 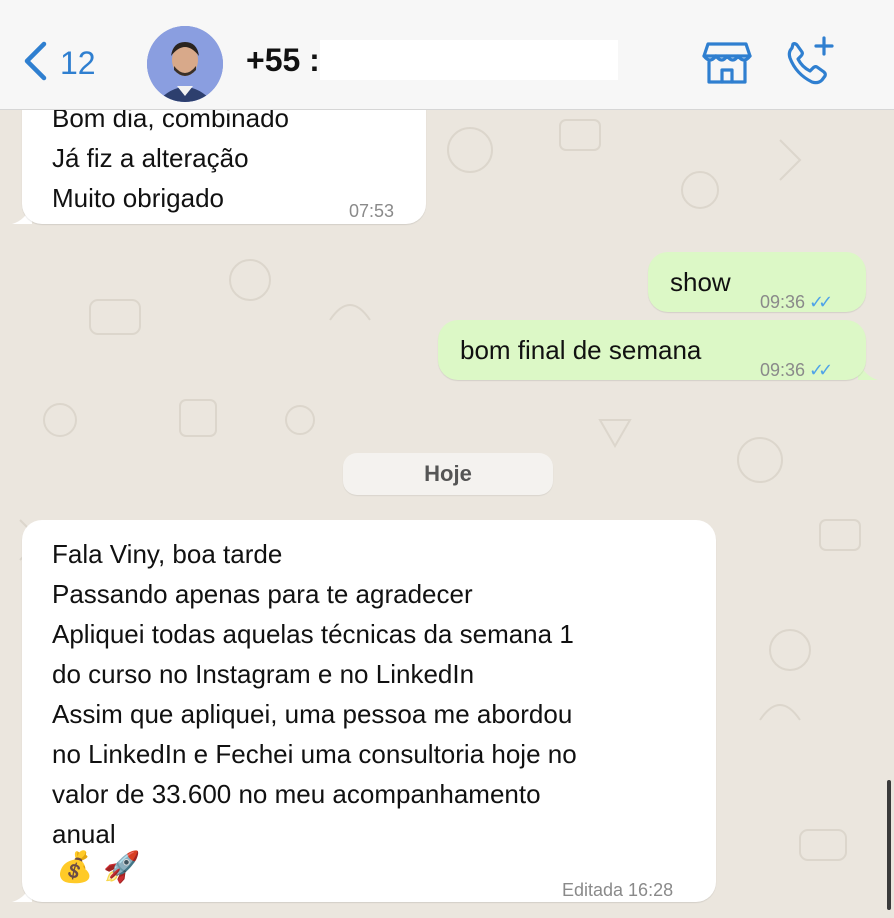 I want to click on avatar, so click(x=185, y=64).